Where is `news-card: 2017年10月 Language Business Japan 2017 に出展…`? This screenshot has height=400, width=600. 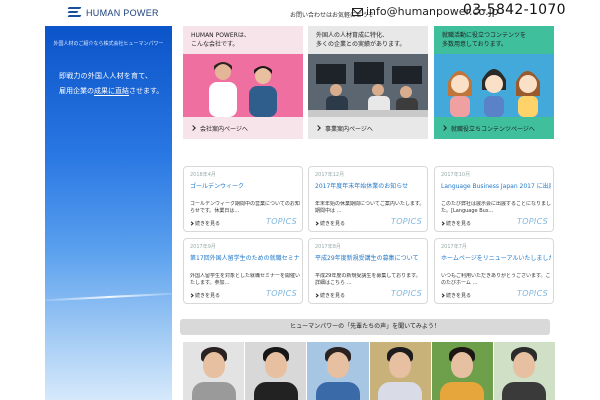 news-card: 2017年10月 Language Business Japan 2017 に出展… is located at coordinates (494, 199).